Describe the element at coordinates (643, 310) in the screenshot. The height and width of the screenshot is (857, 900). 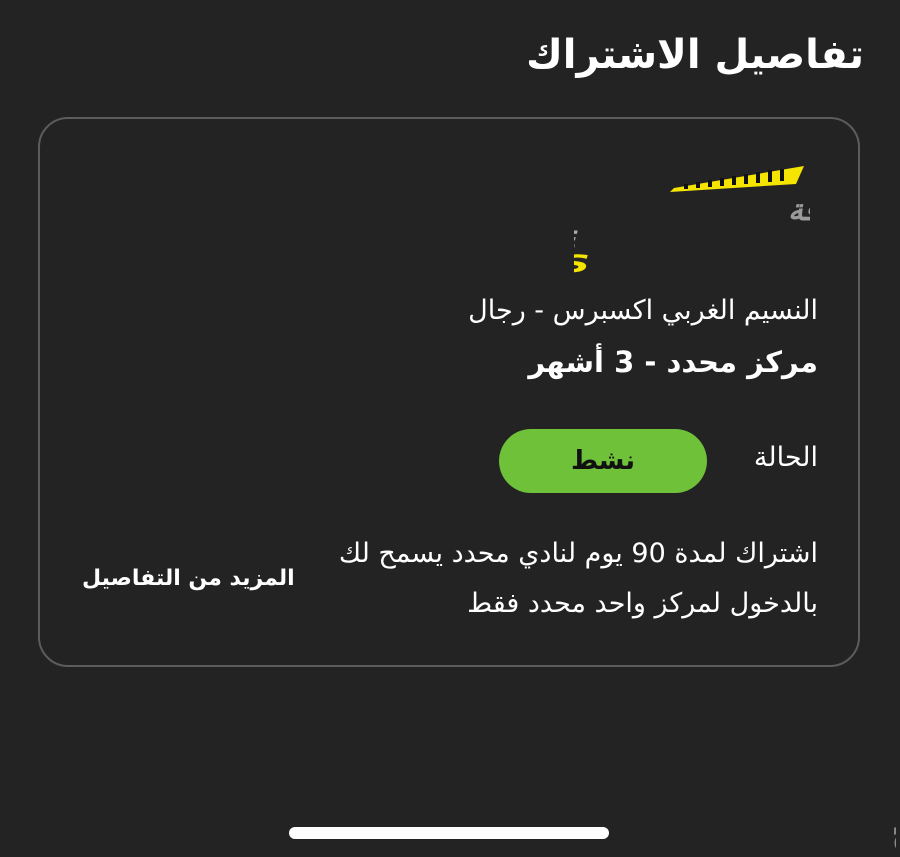
I see `club-name: النسيم الغربي اكسبرس - رجال` at that location.